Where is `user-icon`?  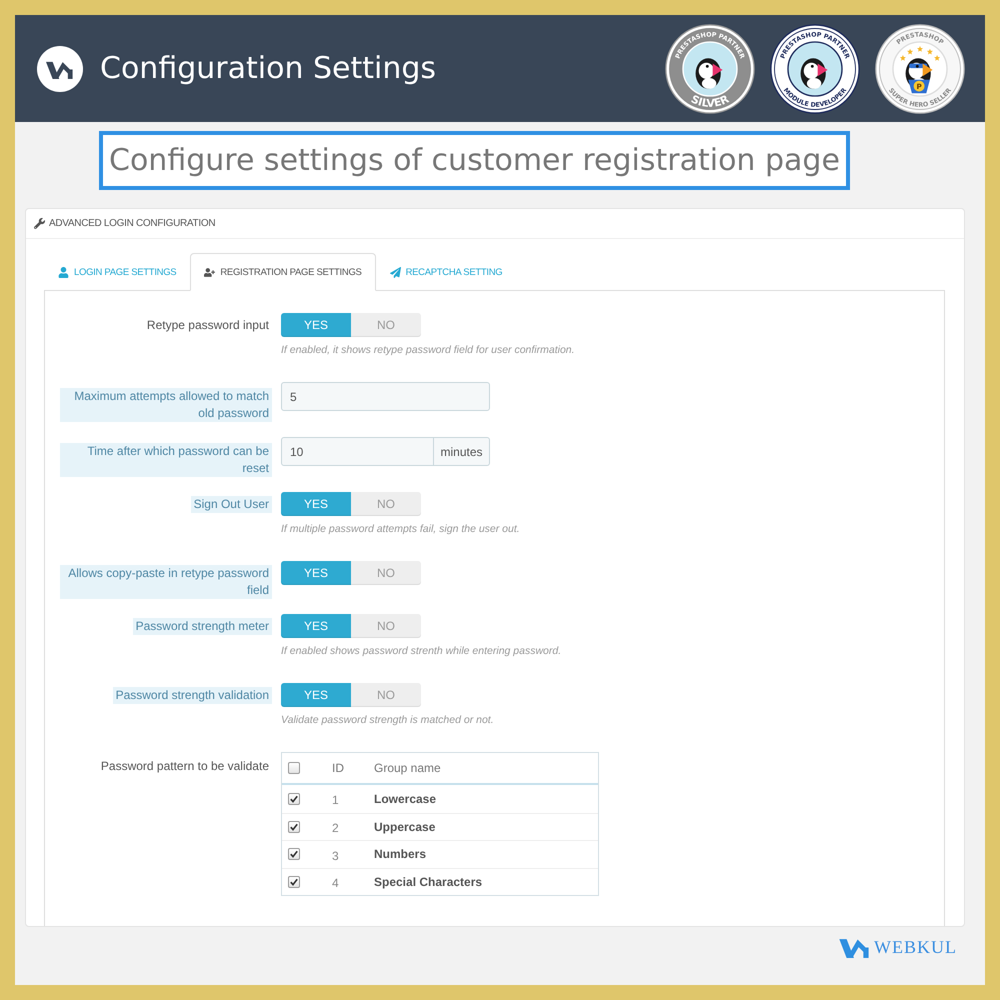
user-icon is located at coordinates (63, 272).